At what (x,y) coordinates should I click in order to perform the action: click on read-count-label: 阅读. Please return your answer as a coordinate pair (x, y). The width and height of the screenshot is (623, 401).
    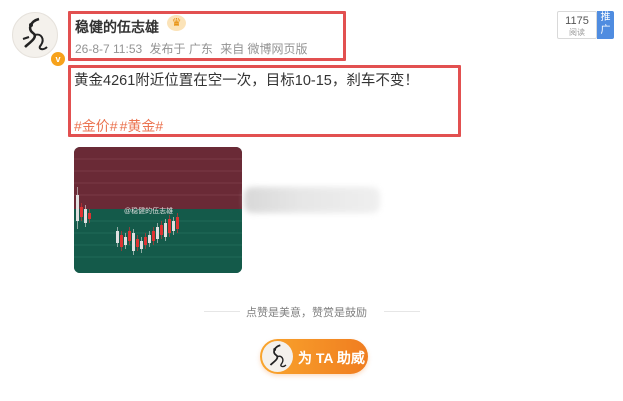
    Looking at the image, I should click on (577, 32).